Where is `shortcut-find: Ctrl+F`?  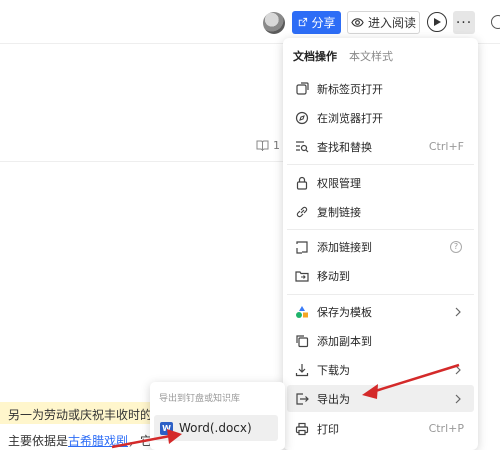 shortcut-find: Ctrl+F is located at coordinates (446, 146).